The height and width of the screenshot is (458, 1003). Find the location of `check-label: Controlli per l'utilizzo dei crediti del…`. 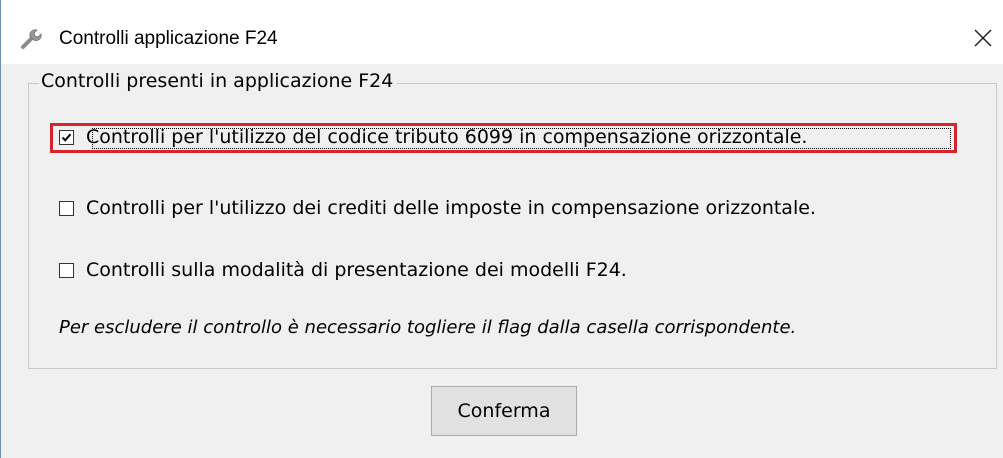

check-label: Controlli per l'utilizzo dei crediti del… is located at coordinates (451, 208).